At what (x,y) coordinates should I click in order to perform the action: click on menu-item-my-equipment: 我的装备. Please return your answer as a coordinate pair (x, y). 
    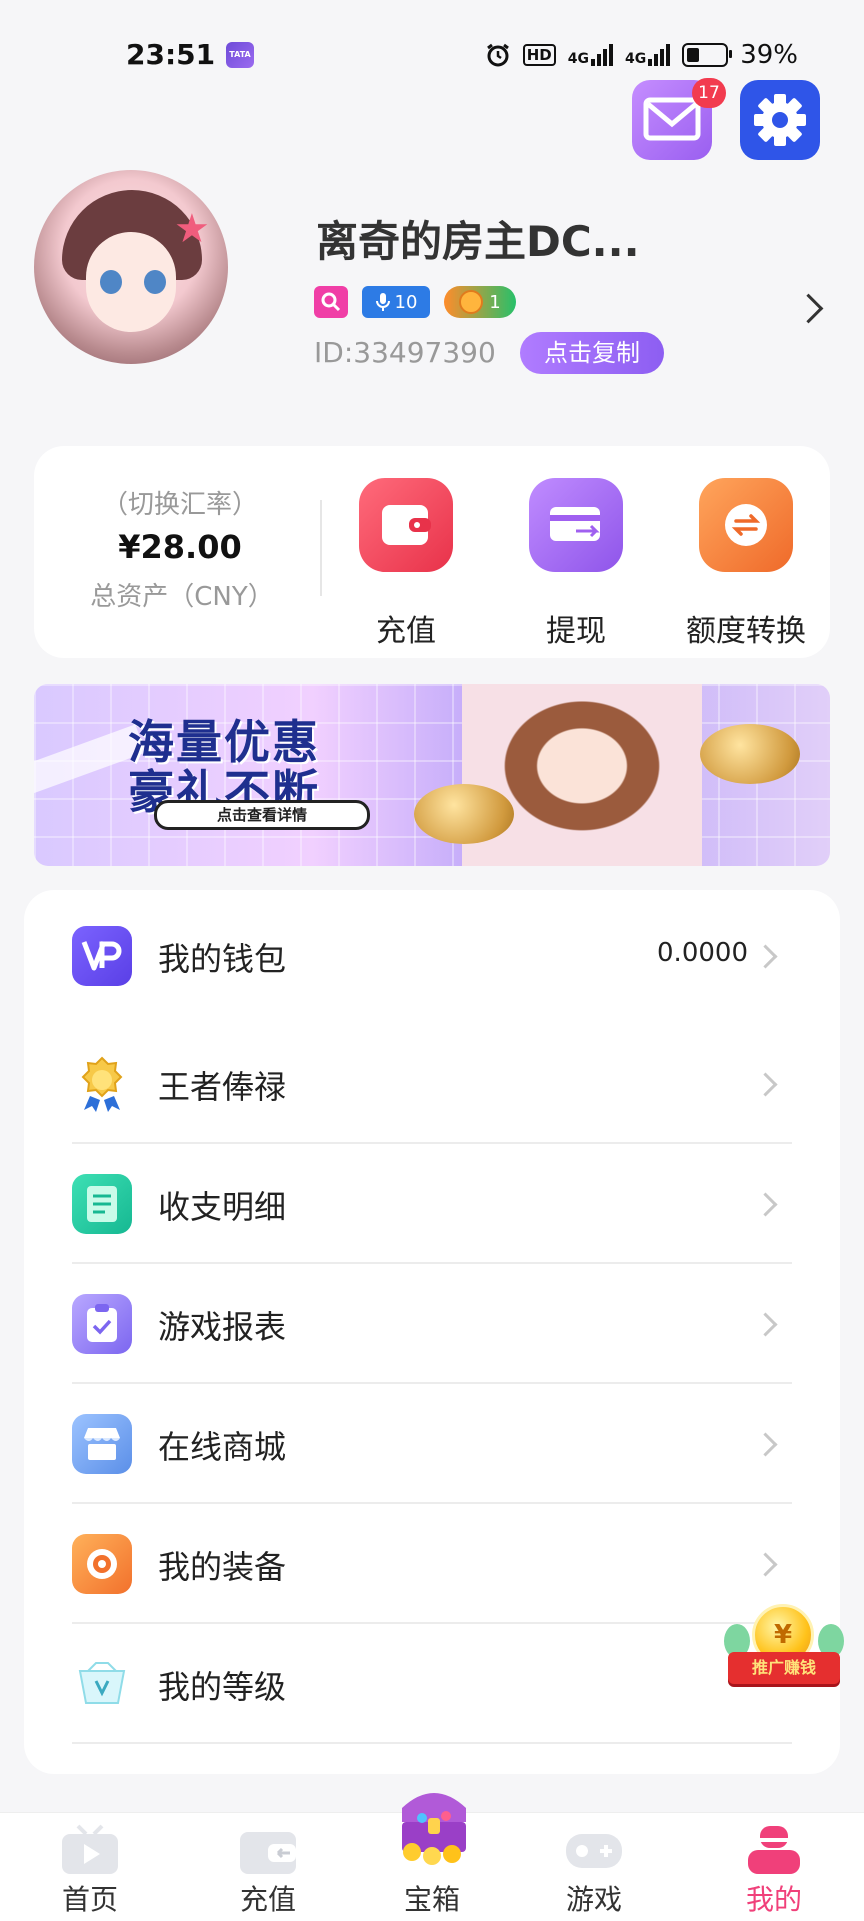
    Looking at the image, I should click on (432, 1564).